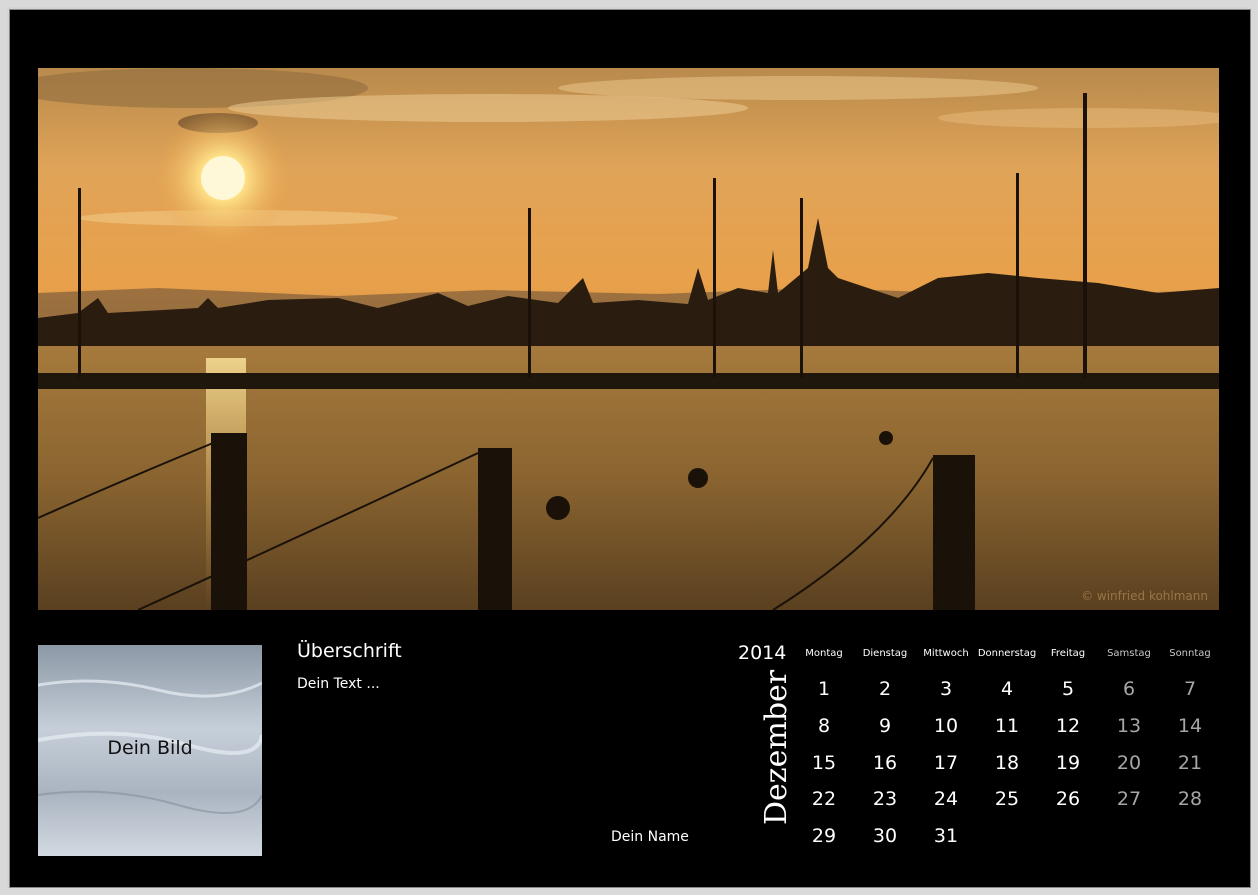 The width and height of the screenshot is (1258, 895). I want to click on calendar-day: 21, so click(1190, 763).